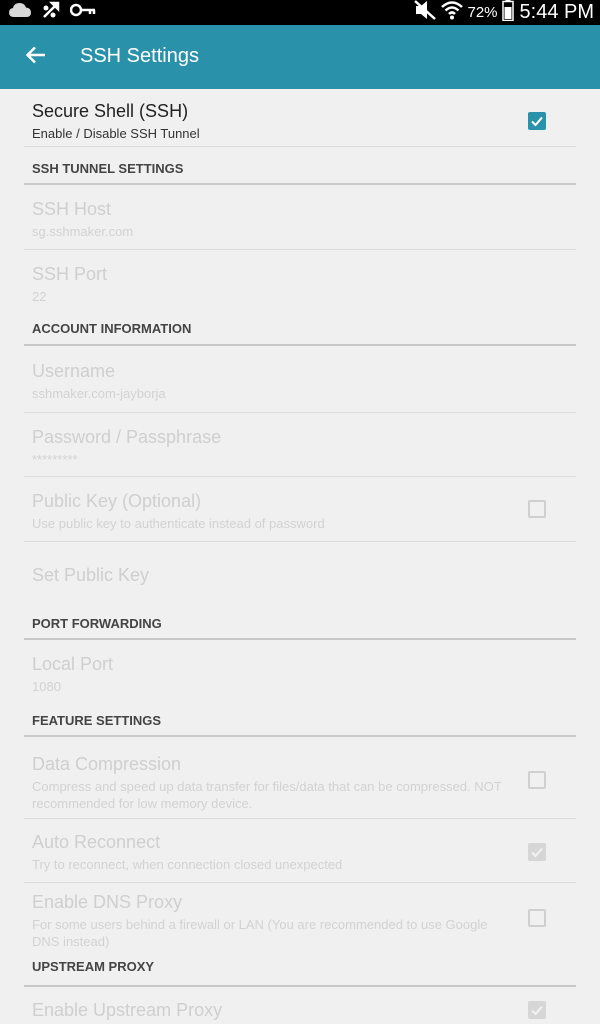  Describe the element at coordinates (556, 12) in the screenshot. I see `status-time: 5:44 PM` at that location.